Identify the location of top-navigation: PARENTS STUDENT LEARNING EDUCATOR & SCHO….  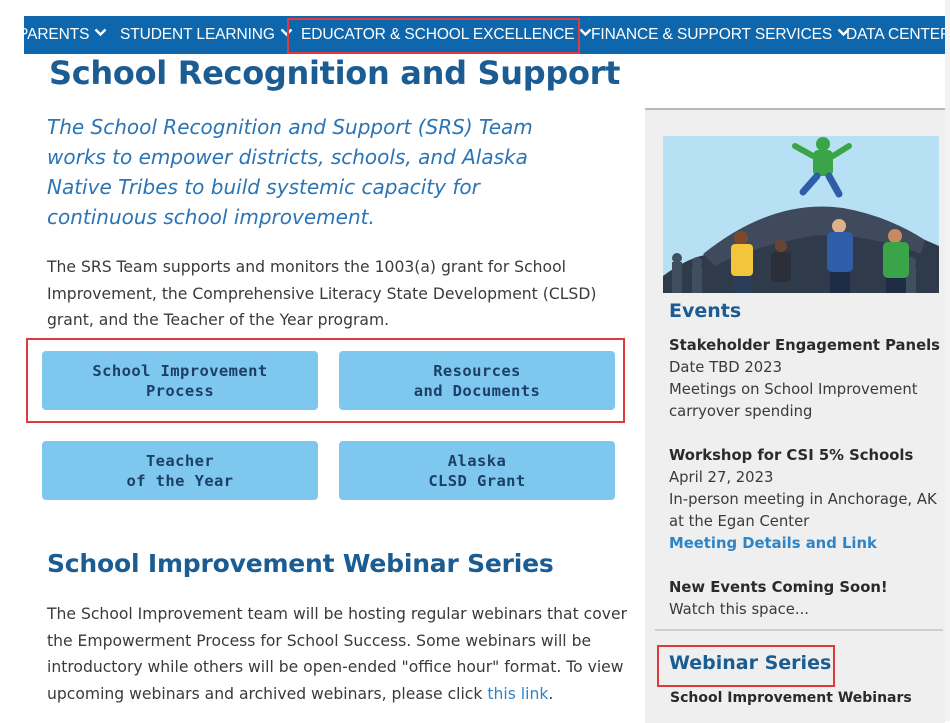
(487, 35).